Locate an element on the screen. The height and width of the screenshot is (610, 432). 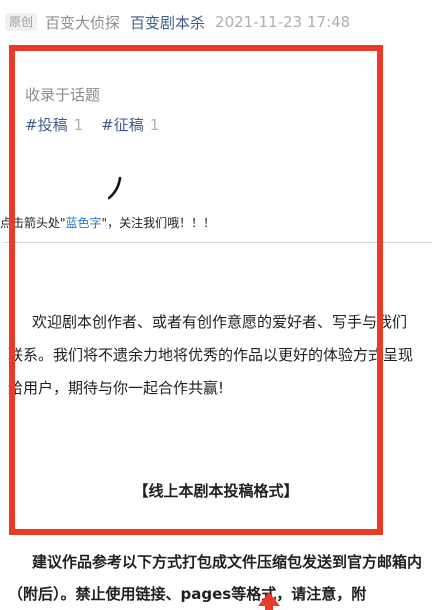
original-badge: 原创 is located at coordinates (21, 22).